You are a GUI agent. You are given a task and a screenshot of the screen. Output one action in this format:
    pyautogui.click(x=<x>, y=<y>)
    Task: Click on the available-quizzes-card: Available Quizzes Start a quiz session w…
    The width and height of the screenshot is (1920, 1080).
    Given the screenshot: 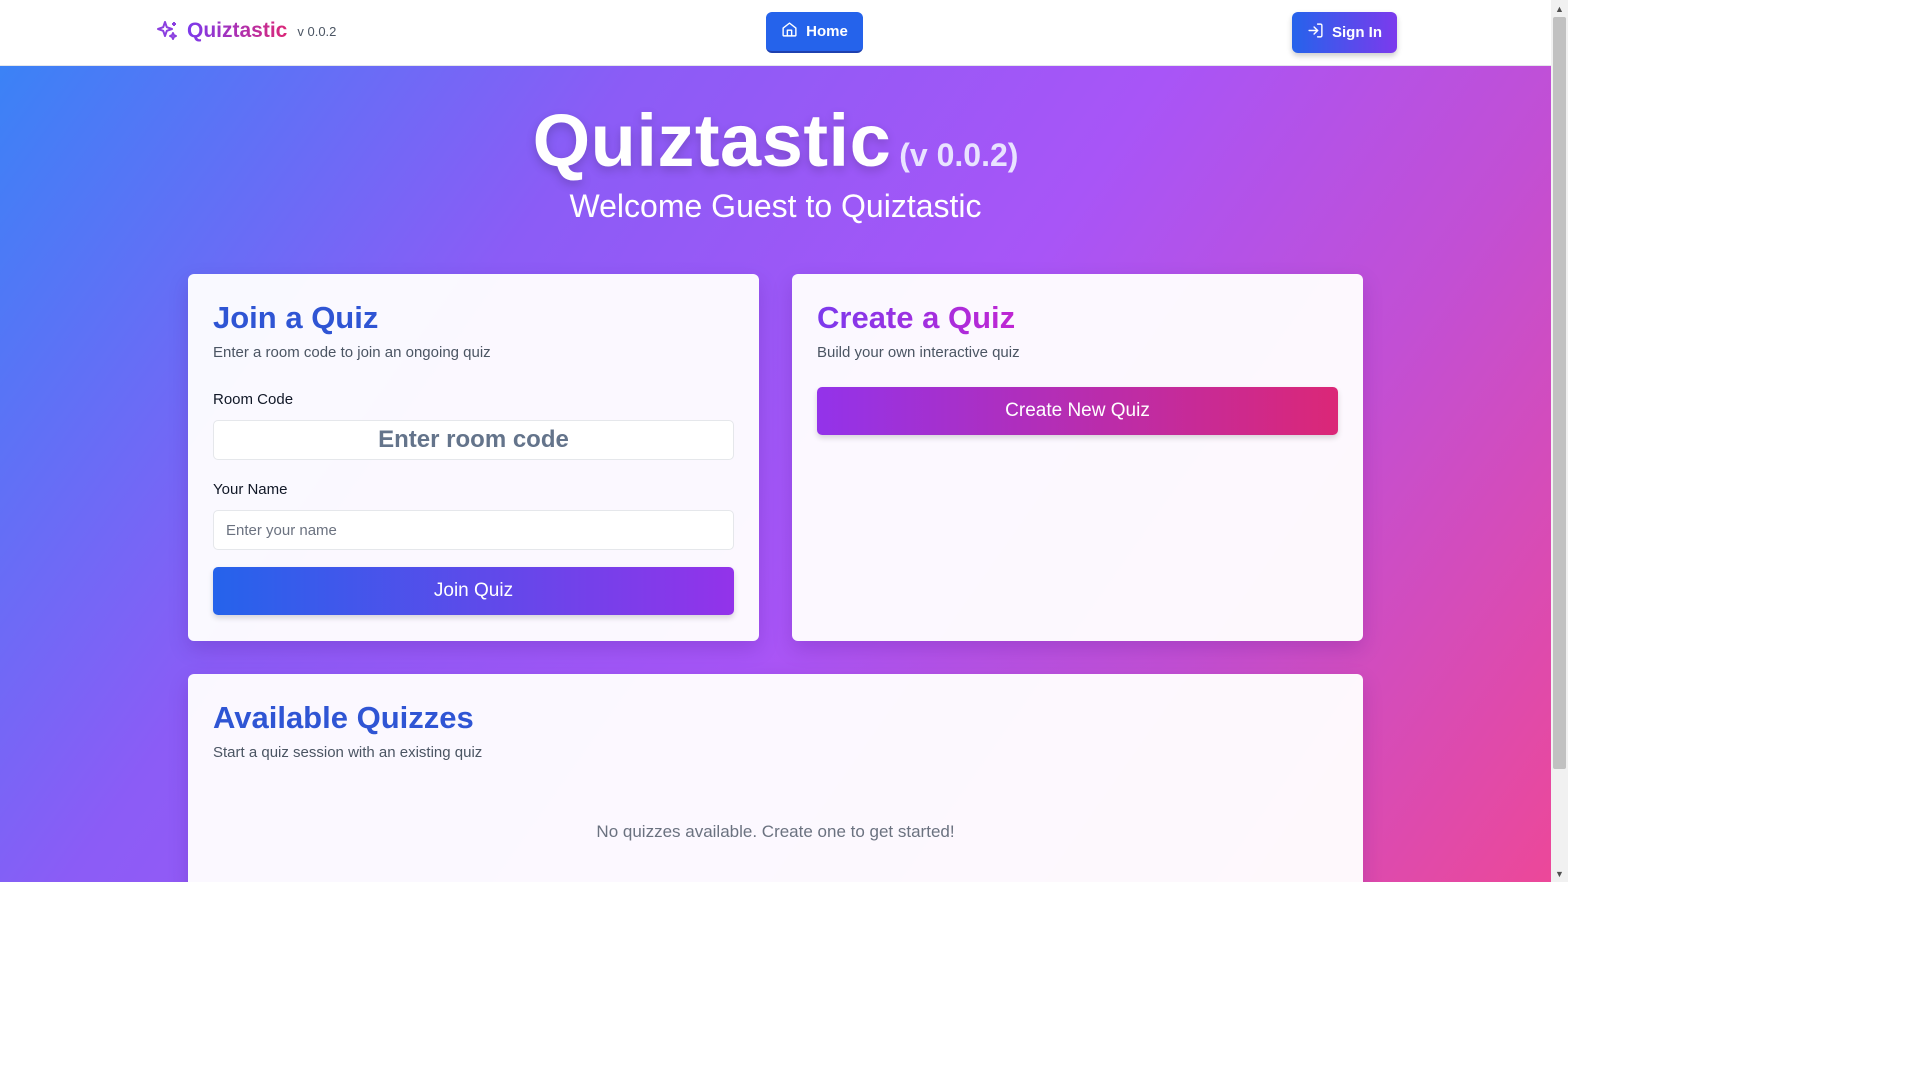 What is the action you would take?
    pyautogui.click(x=775, y=778)
    